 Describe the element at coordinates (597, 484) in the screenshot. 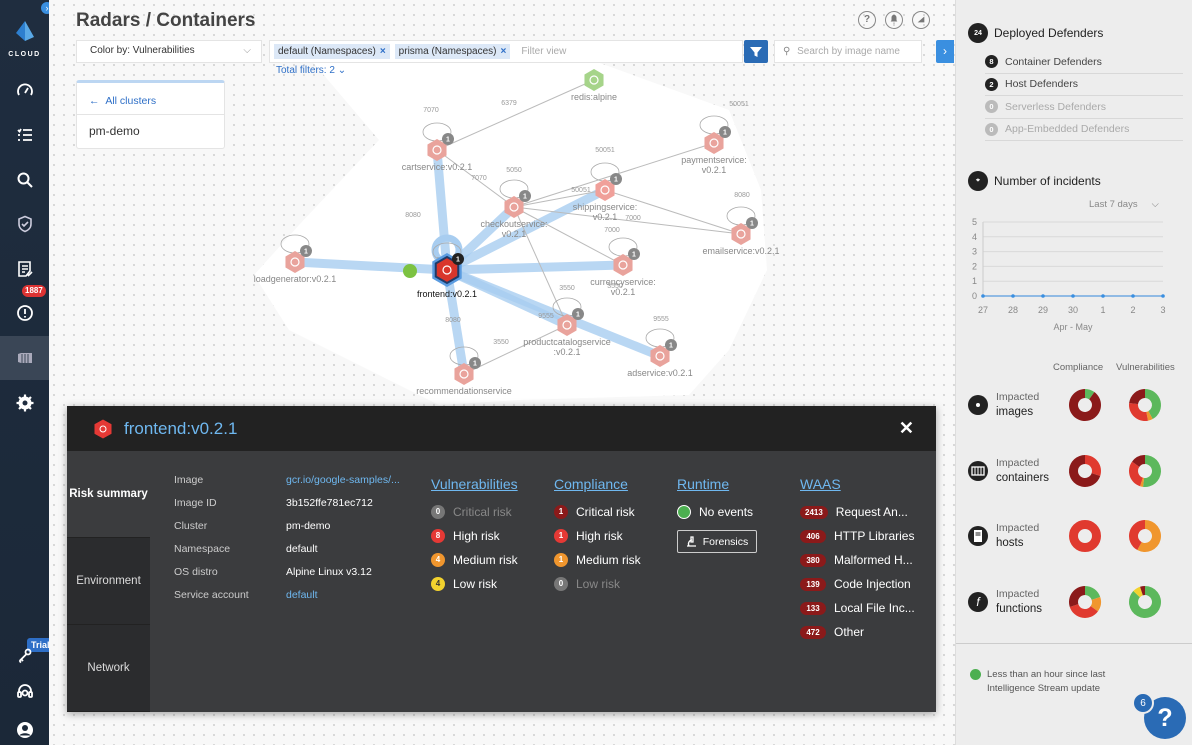

I see `compliance-link: Compliance` at that location.